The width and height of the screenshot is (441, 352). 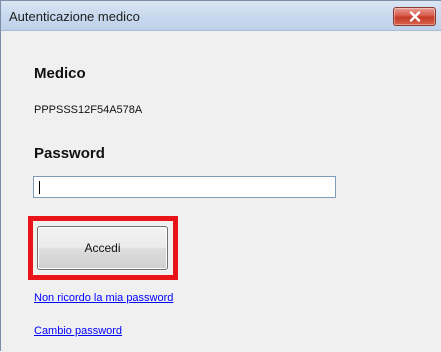 I want to click on medico-label: Medico, so click(x=60, y=73).